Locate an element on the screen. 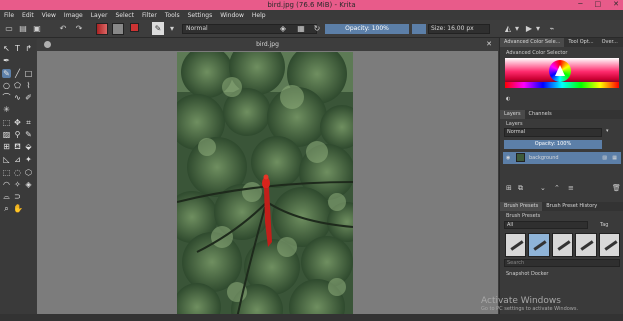  pan-tool-icon: ✋ is located at coordinates (18, 208).